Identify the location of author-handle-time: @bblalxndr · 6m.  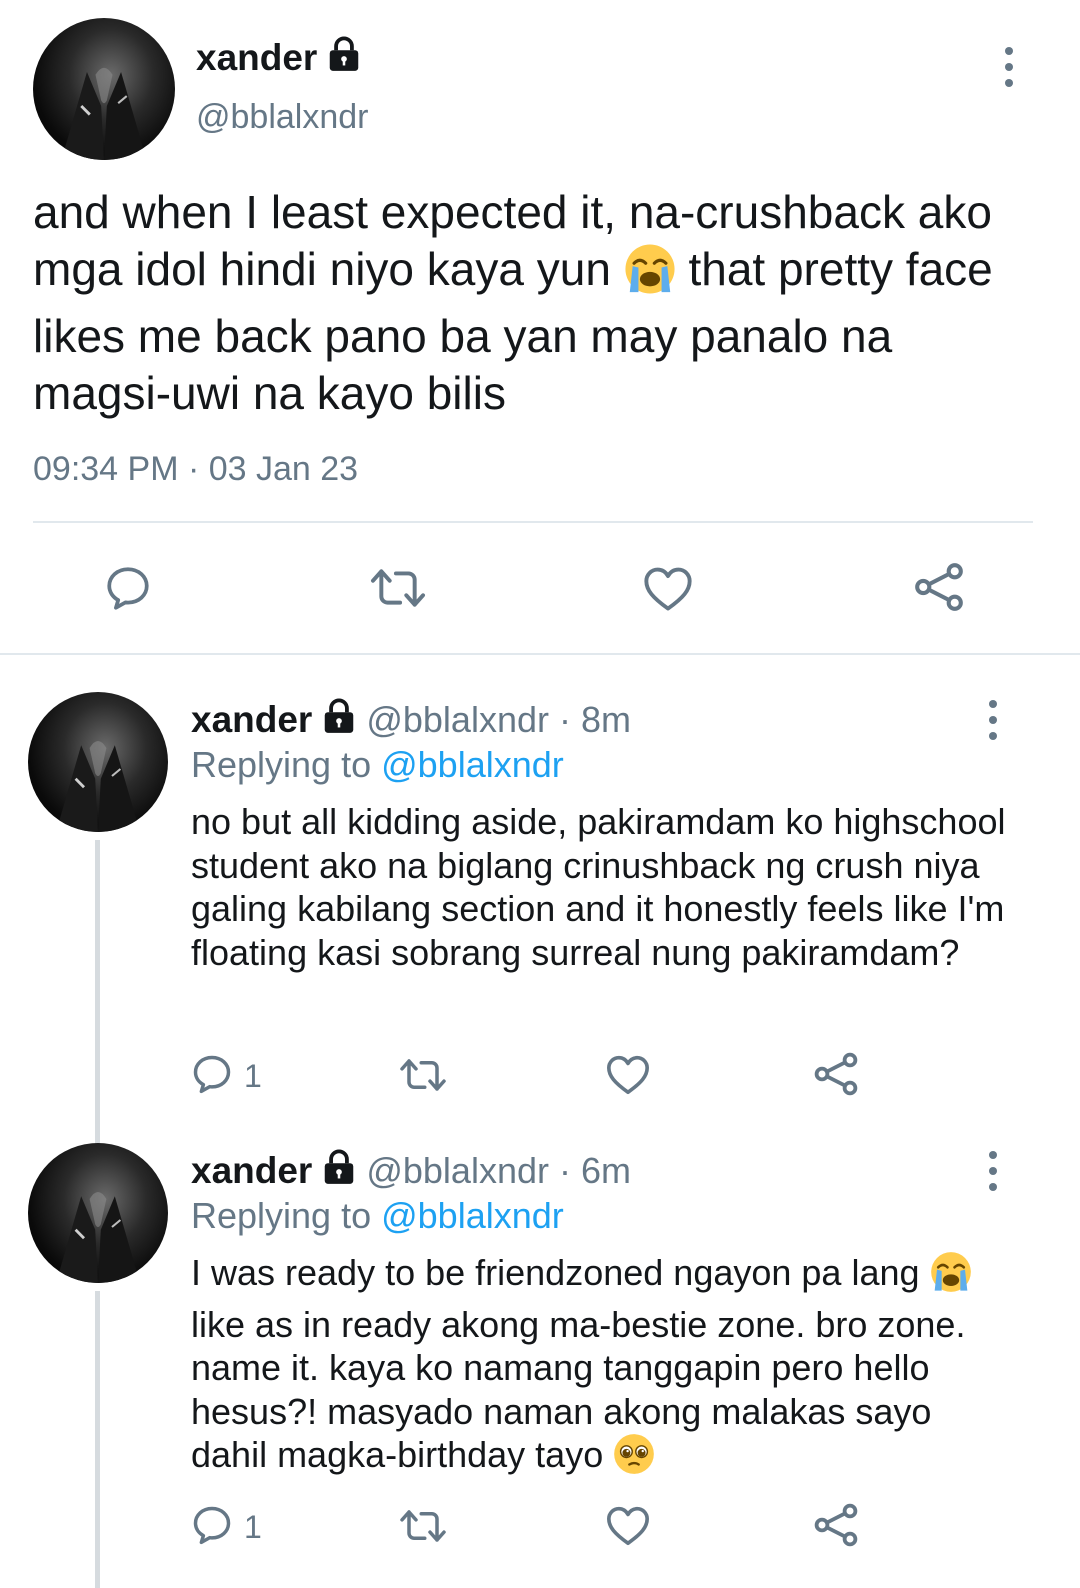
(498, 1171).